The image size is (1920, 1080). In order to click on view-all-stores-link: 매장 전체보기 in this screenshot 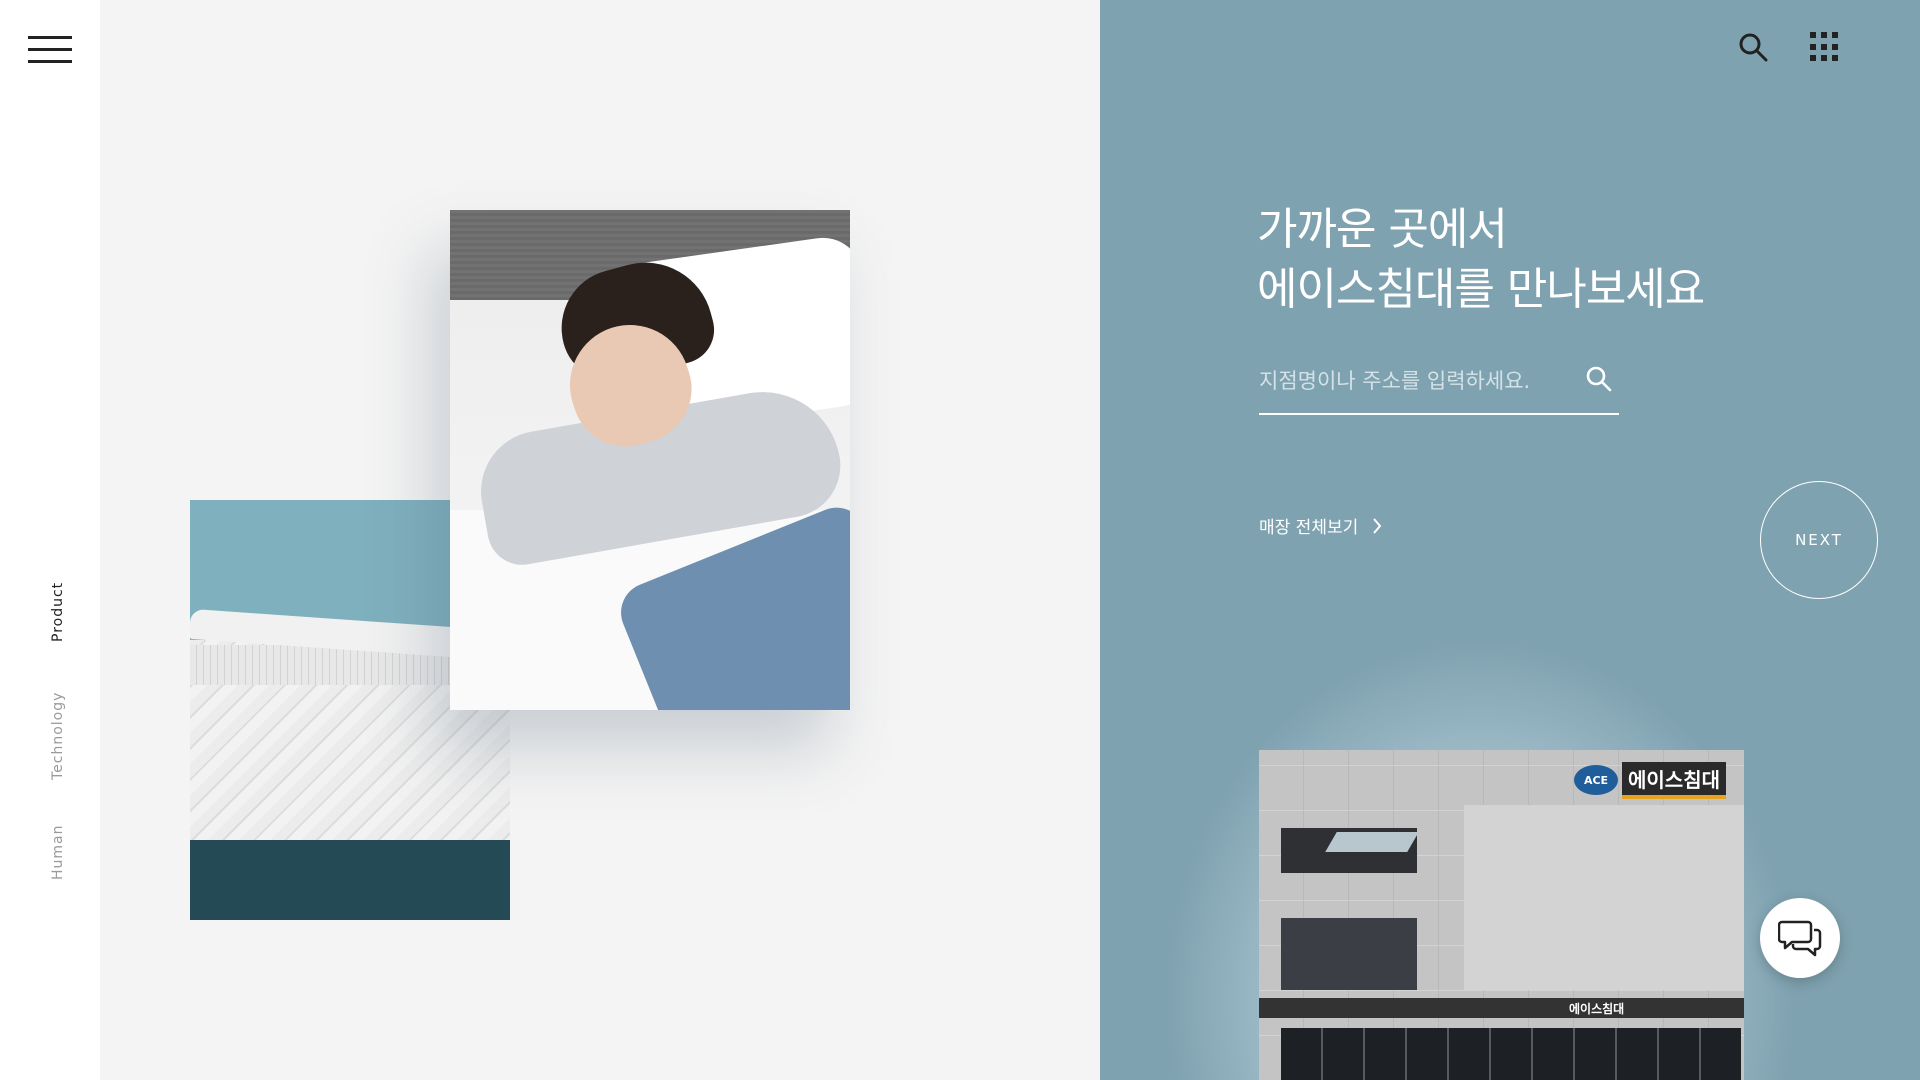, I will do `click(1320, 525)`.